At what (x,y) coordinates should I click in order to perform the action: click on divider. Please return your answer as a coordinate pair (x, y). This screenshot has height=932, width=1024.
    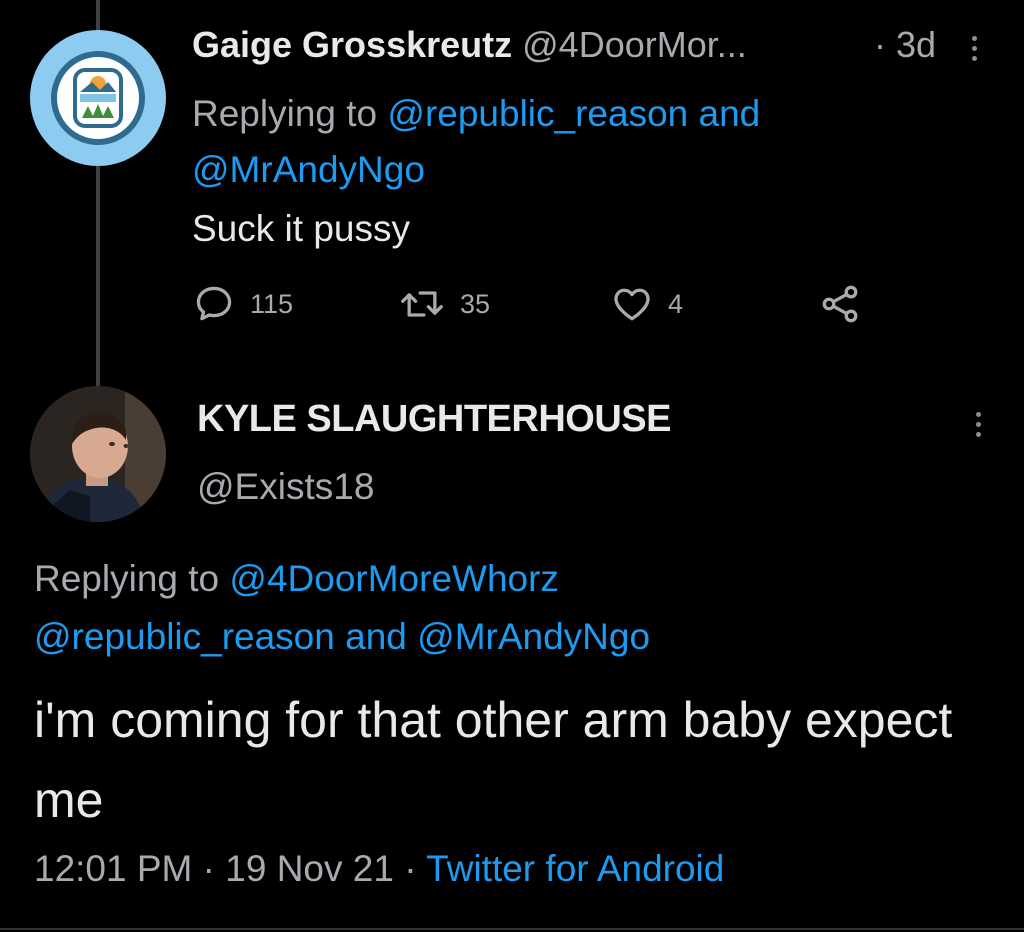
    Looking at the image, I should click on (512, 929).